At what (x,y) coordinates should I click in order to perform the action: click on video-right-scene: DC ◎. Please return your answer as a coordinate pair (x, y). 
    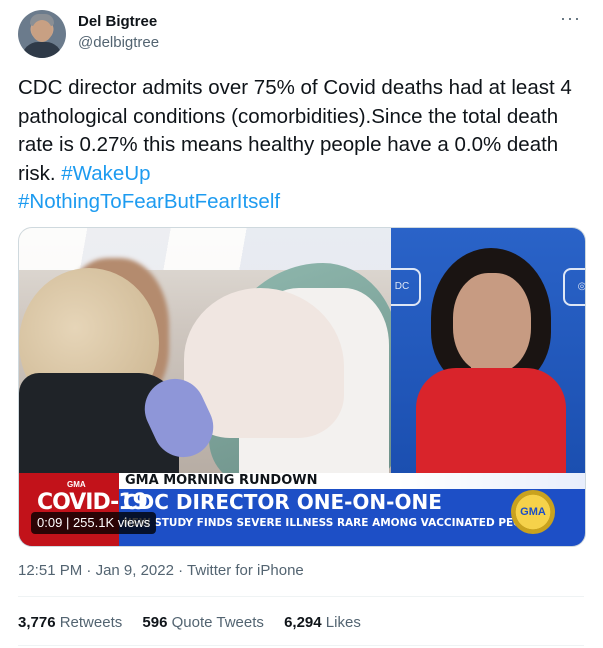
    Looking at the image, I should click on (488, 350).